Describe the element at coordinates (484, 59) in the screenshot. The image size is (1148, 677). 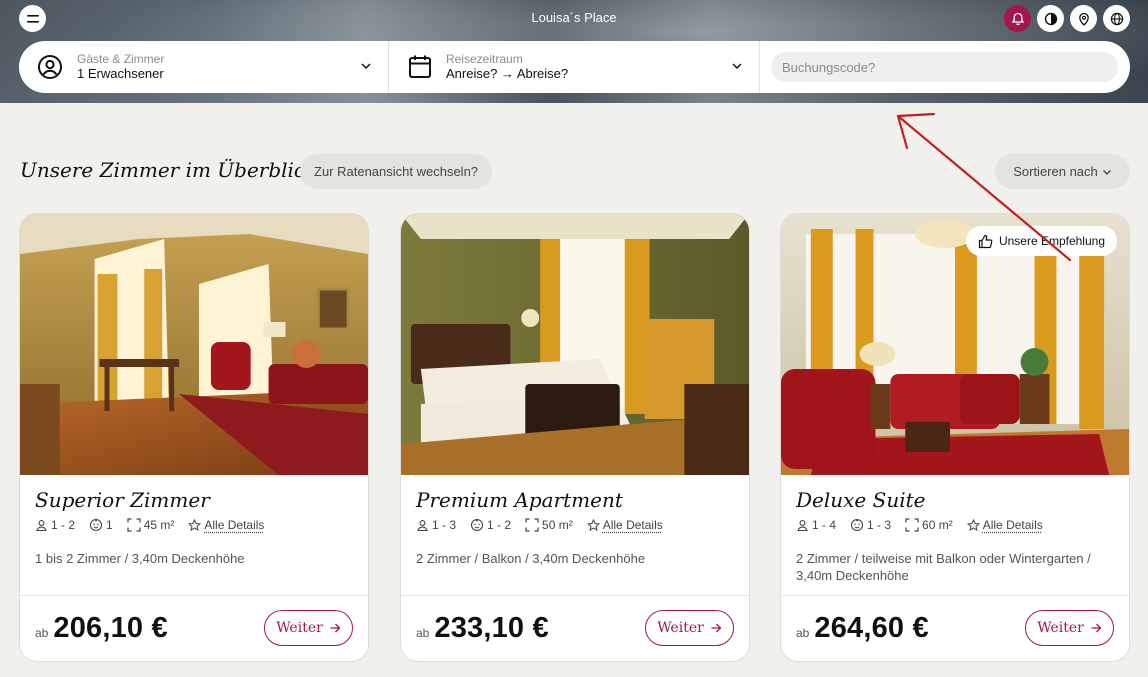
I see `dates-label: Reisezeitraum` at that location.